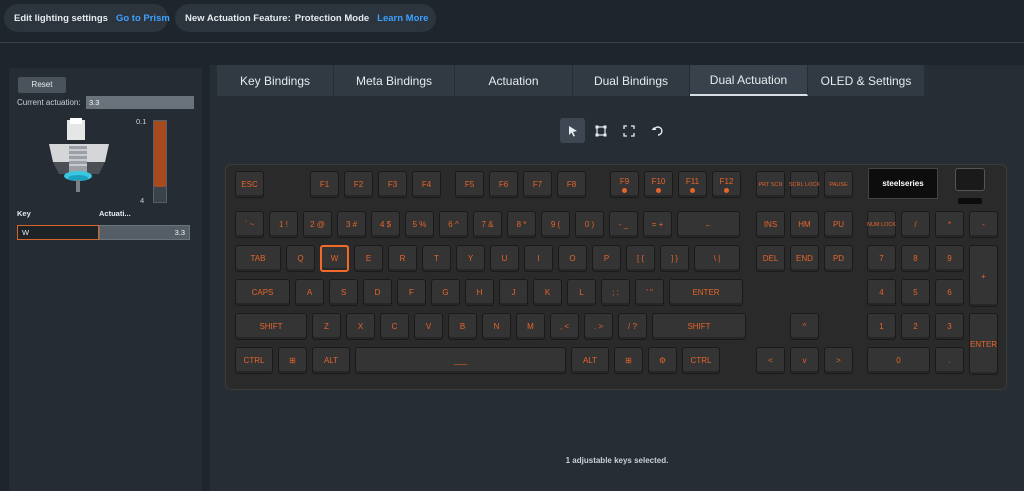 The width and height of the screenshot is (1024, 491). Describe the element at coordinates (300, 258) in the screenshot. I see `key-q: Q` at that location.